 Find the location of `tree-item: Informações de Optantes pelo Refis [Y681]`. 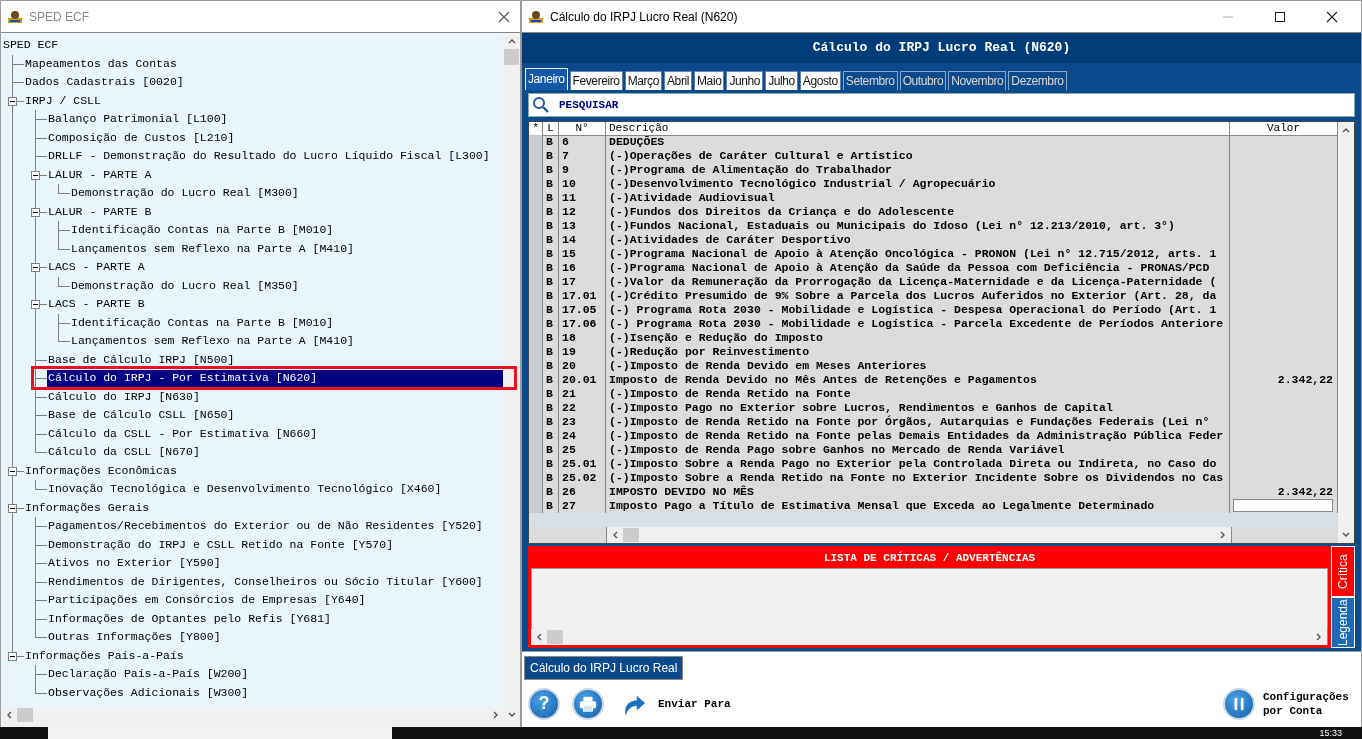

tree-item: Informações de Optantes pelo Refis [Y681] is located at coordinates (189, 618).